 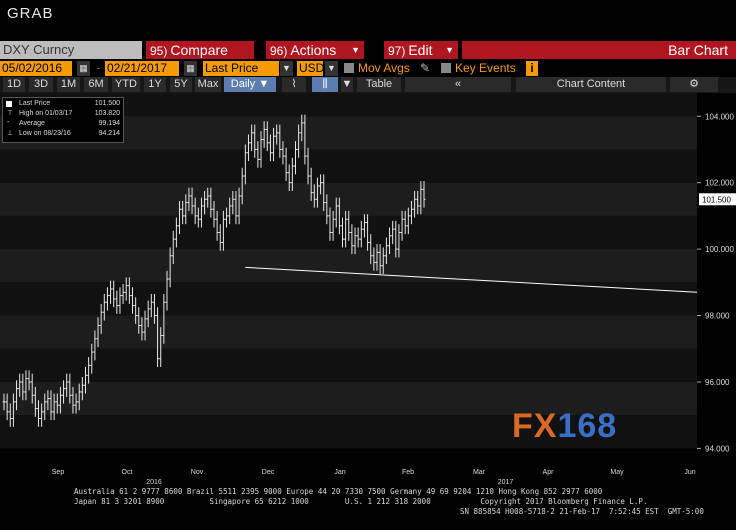 I want to click on x-tick-label: May, so click(x=617, y=472).